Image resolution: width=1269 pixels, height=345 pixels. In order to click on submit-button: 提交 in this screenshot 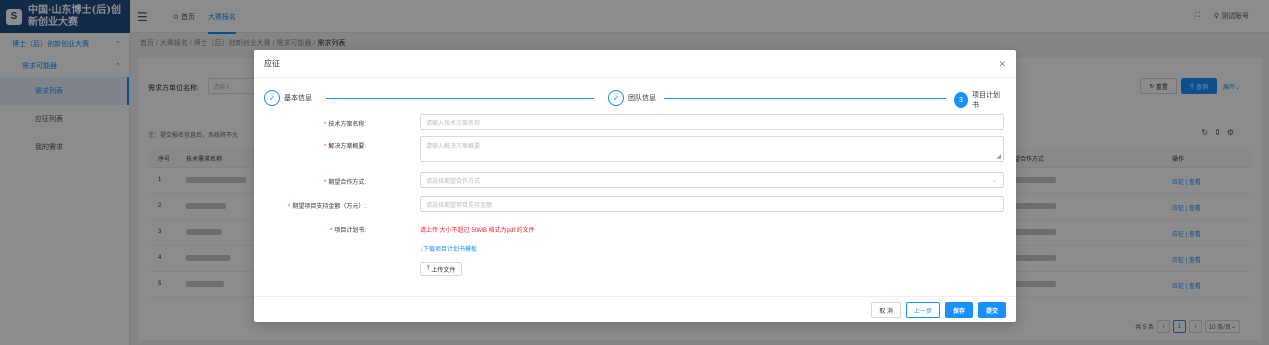, I will do `click(991, 310)`.